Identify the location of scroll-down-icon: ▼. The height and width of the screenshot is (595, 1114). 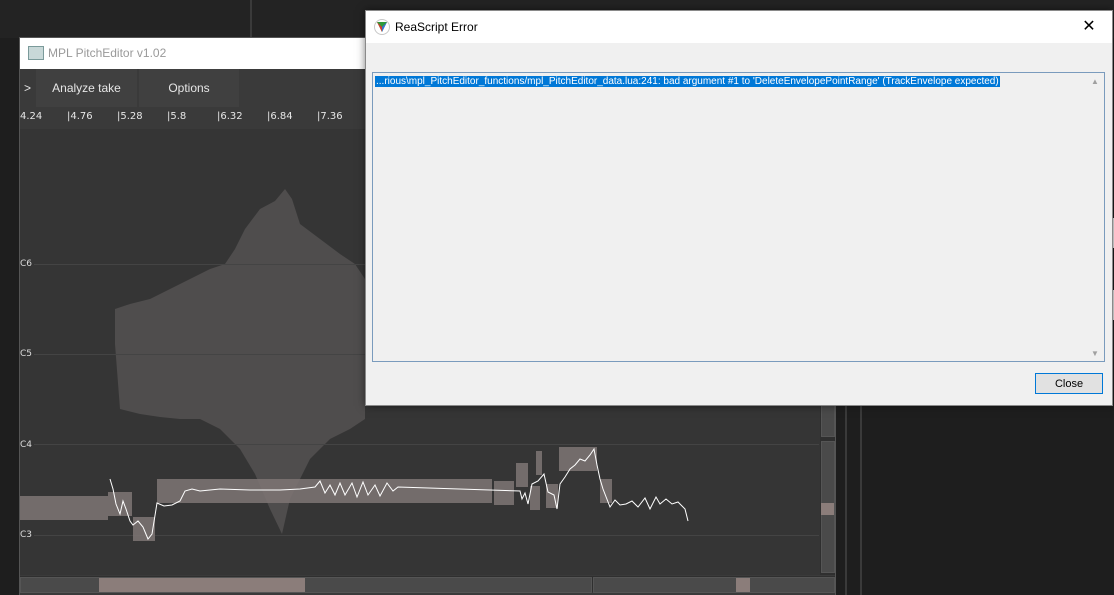
(1095, 353).